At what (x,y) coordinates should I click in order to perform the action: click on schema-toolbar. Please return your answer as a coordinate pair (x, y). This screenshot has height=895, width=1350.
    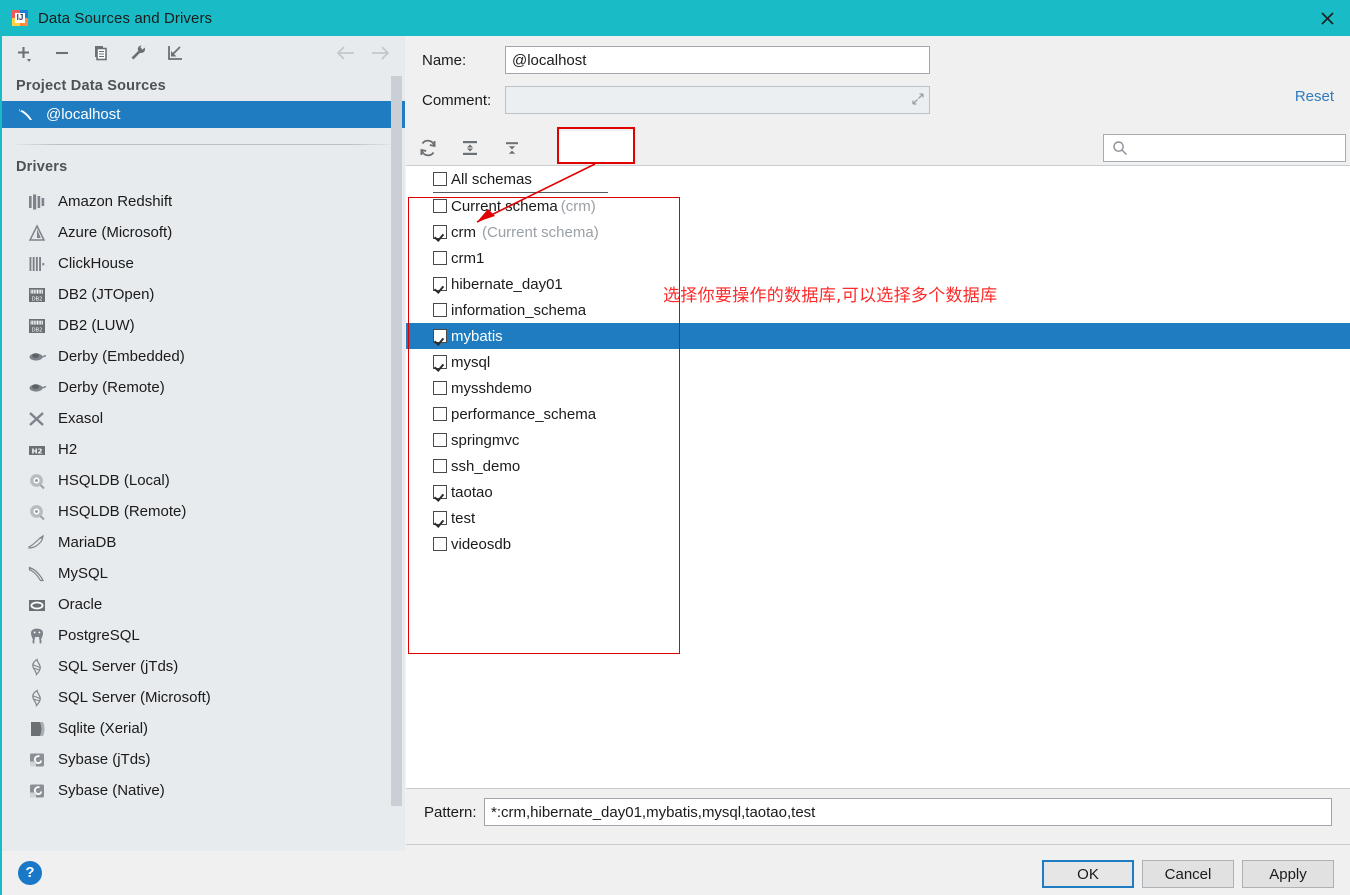
    Looking at the image, I should click on (878, 148).